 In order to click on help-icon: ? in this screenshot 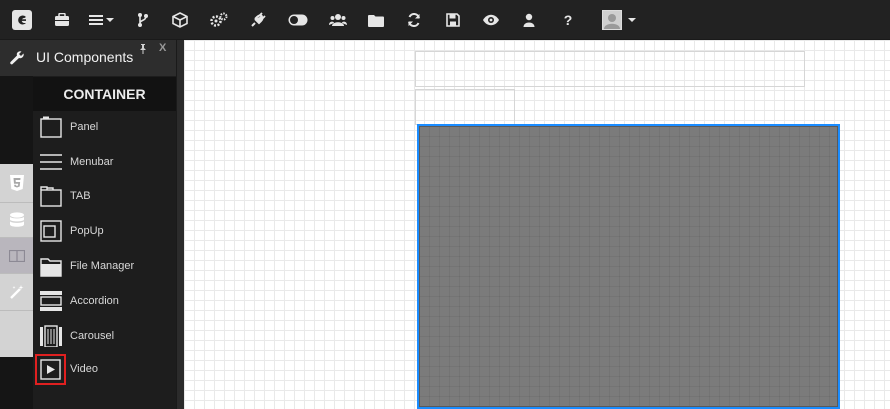, I will do `click(568, 20)`.